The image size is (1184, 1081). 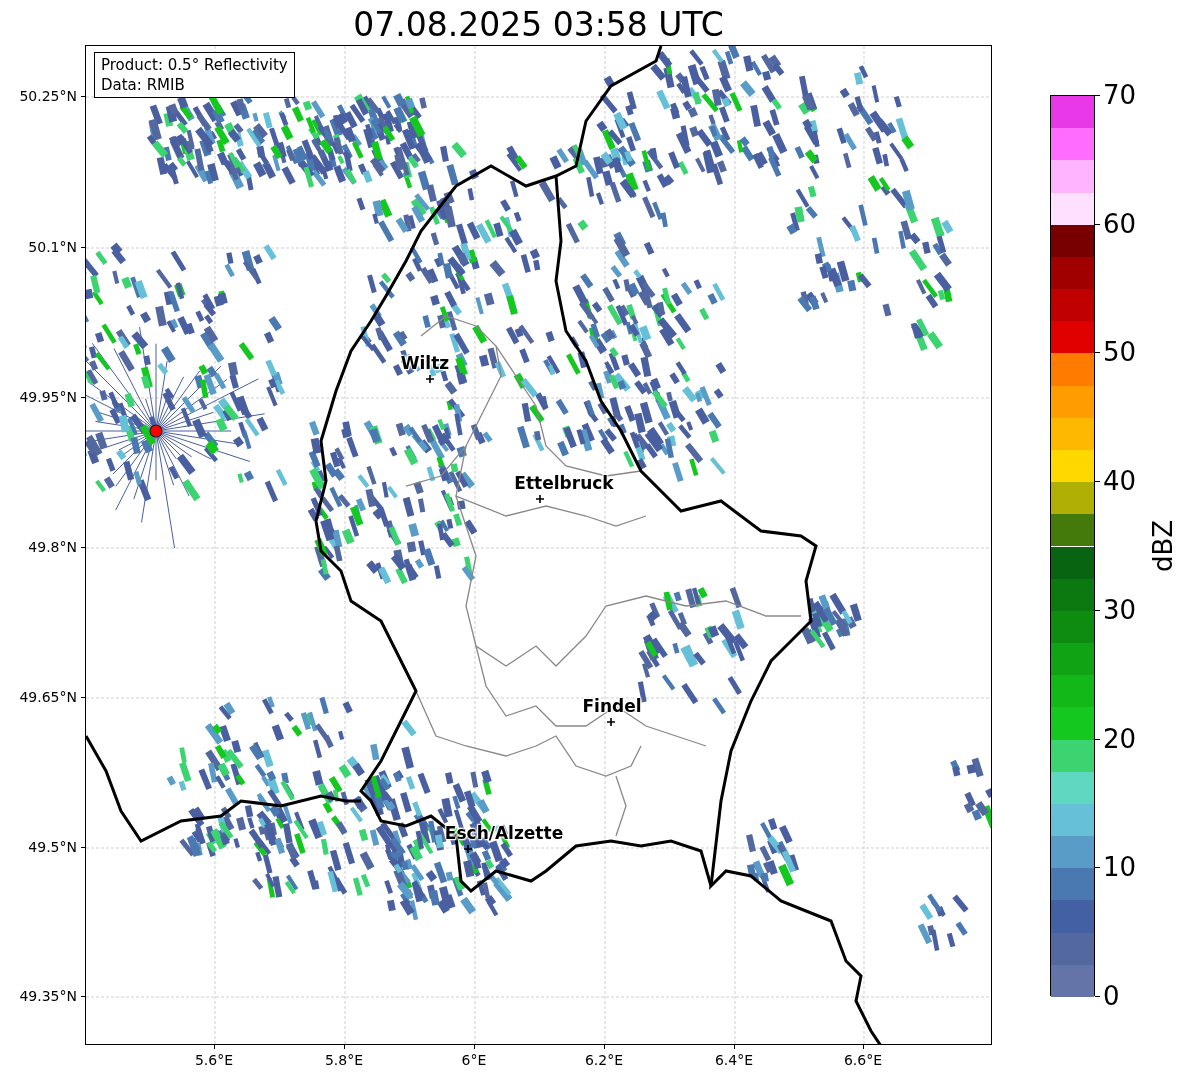 What do you see at coordinates (734, 1060) in the screenshot?
I see `x-tick-label: 6.4°E` at bounding box center [734, 1060].